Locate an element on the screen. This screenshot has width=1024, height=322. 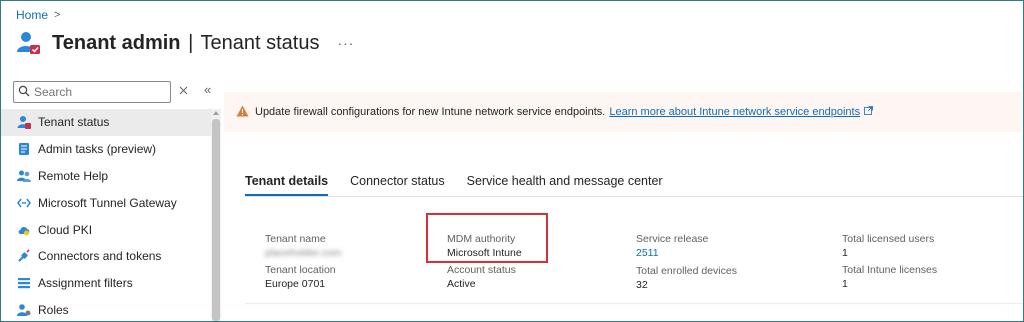
sidebar-item-label: Remote Help is located at coordinates (73, 175).